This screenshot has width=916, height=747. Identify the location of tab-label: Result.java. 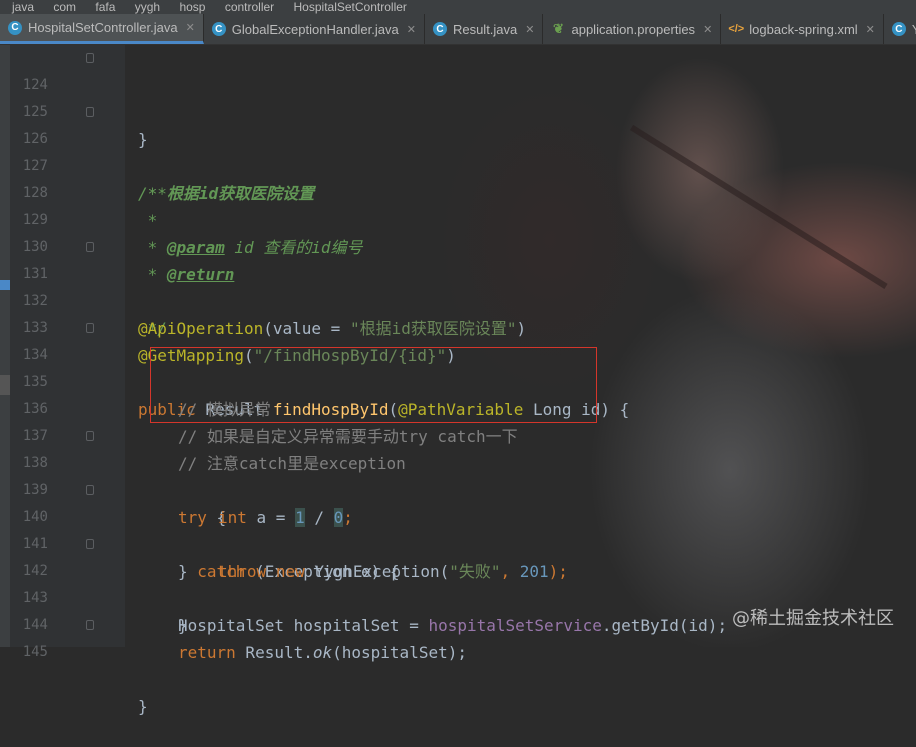
(485, 29).